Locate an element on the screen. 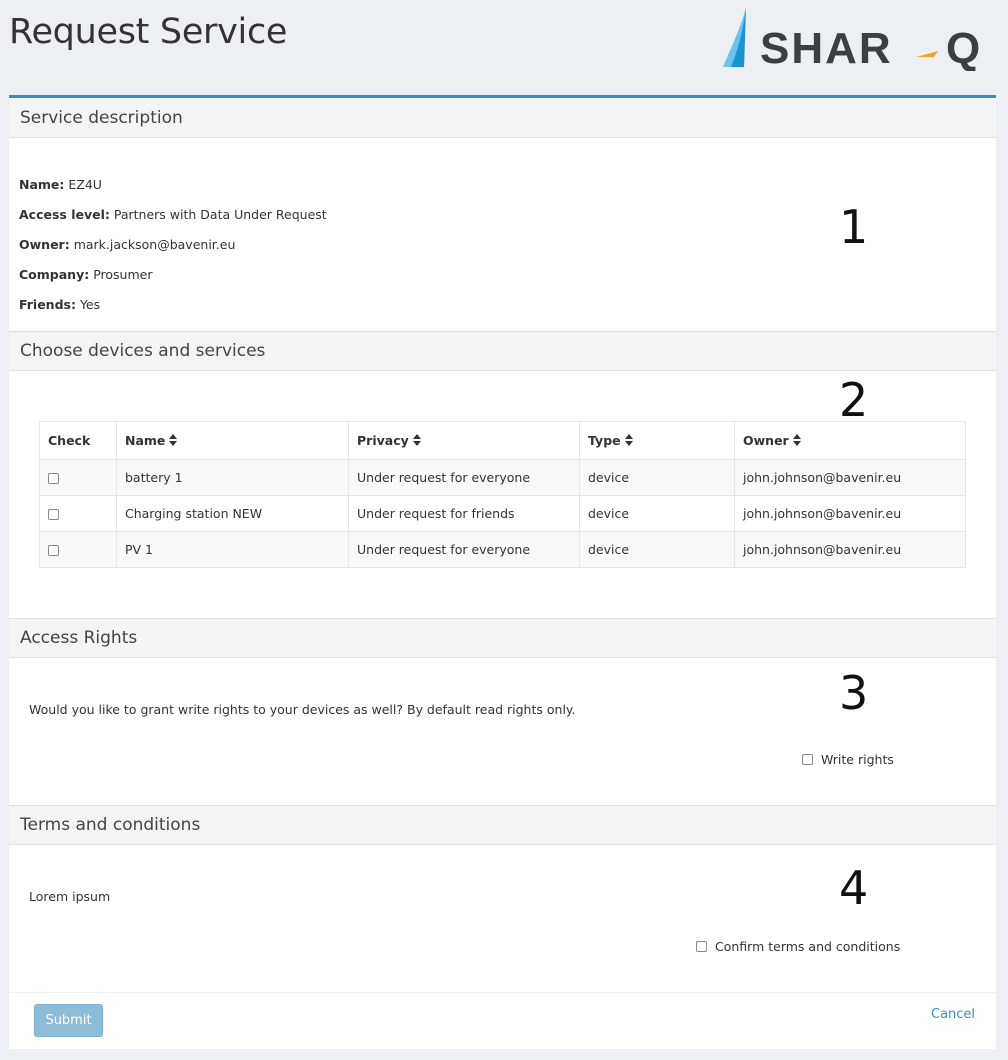 This screenshot has height=1060, width=1008. service-friends: Friends: Yes is located at coordinates (59, 304).